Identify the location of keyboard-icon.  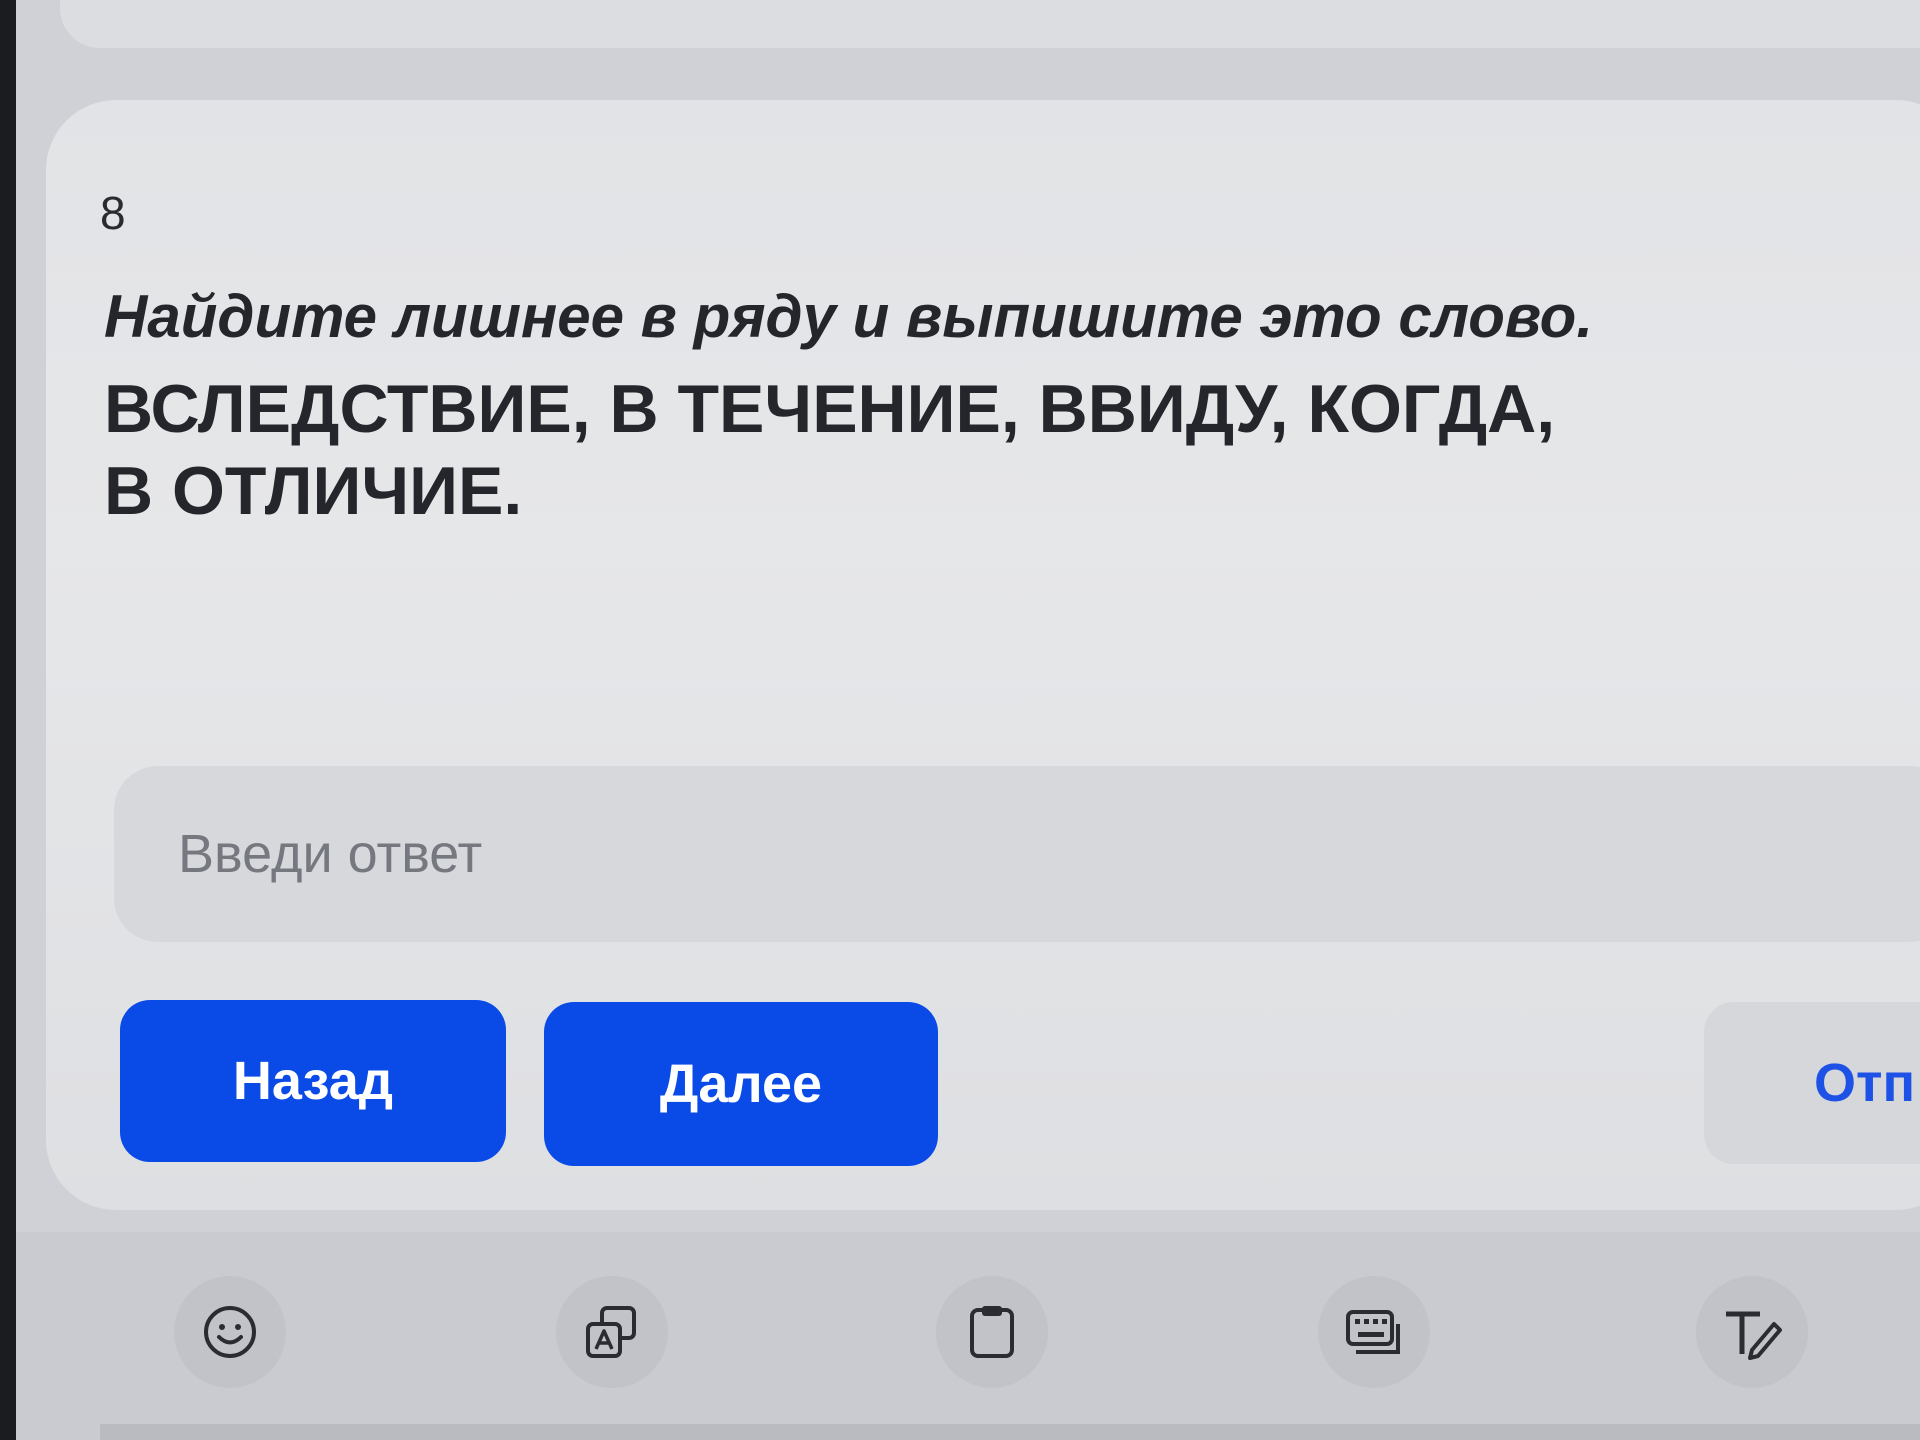
(1373, 1332).